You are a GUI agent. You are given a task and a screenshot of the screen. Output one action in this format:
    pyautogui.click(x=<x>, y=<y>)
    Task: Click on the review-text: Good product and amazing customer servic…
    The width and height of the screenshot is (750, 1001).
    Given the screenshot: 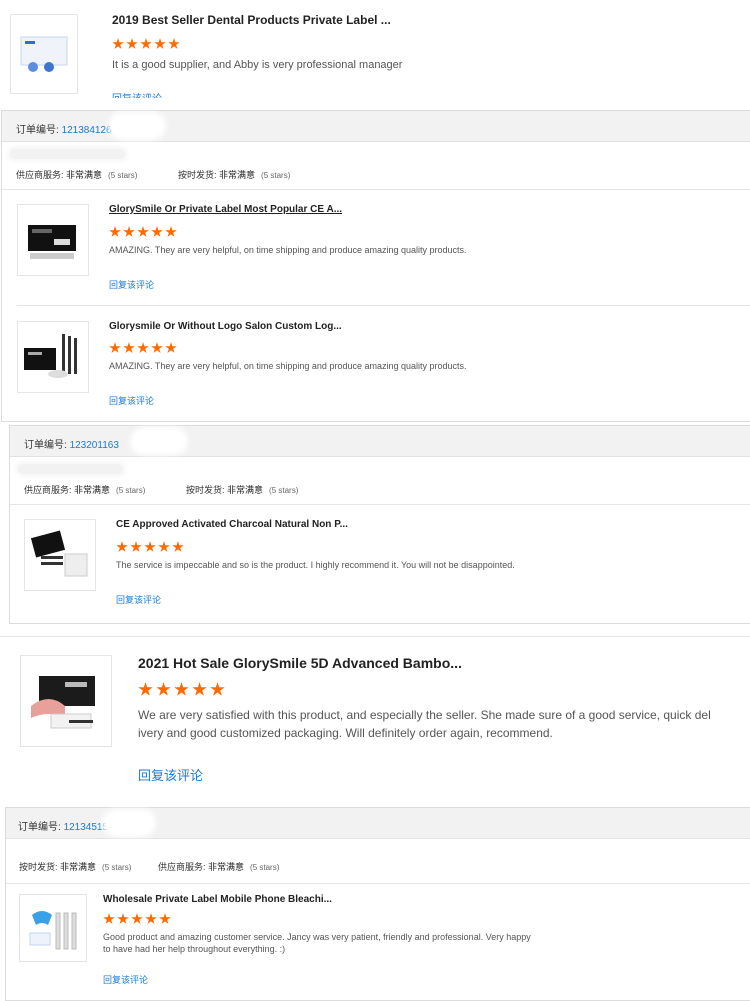 What is the action you would take?
    pyautogui.click(x=317, y=943)
    